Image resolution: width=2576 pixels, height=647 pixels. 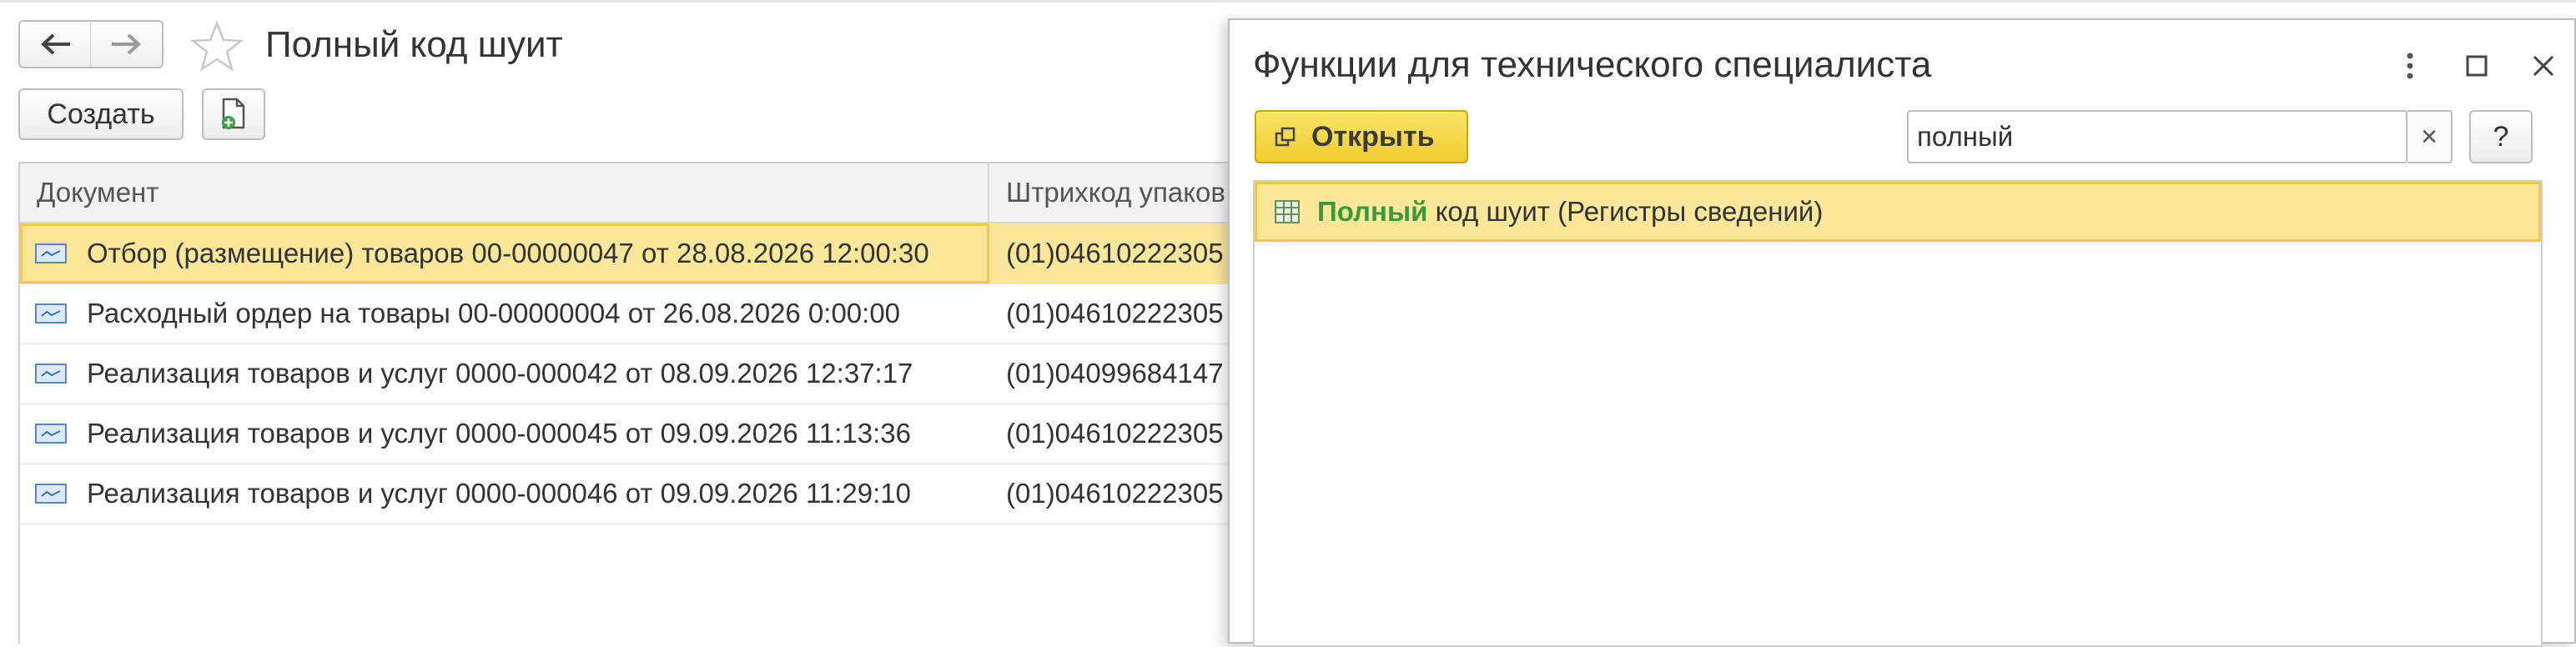 What do you see at coordinates (1288, 1) in the screenshot?
I see `window-top-border` at bounding box center [1288, 1].